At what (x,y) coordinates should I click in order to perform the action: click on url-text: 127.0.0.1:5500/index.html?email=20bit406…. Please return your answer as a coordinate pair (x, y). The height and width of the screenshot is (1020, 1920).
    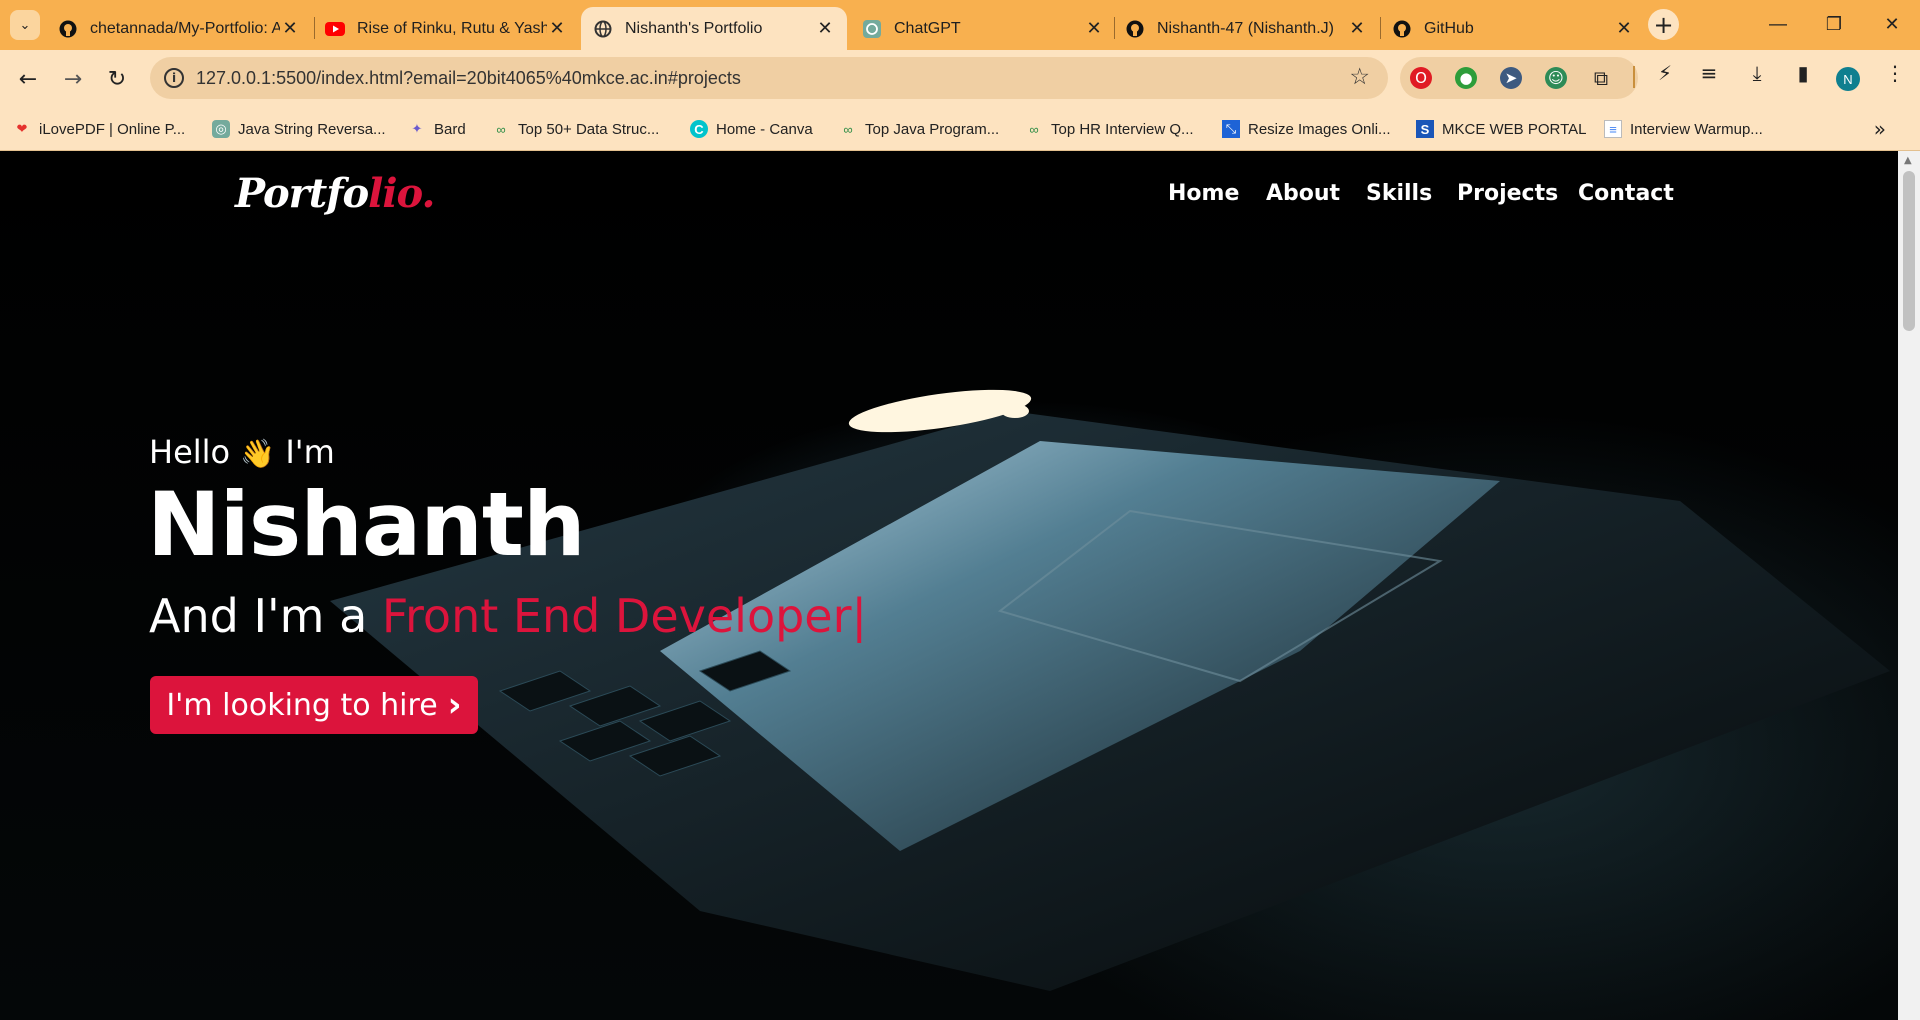
    Looking at the image, I should click on (468, 78).